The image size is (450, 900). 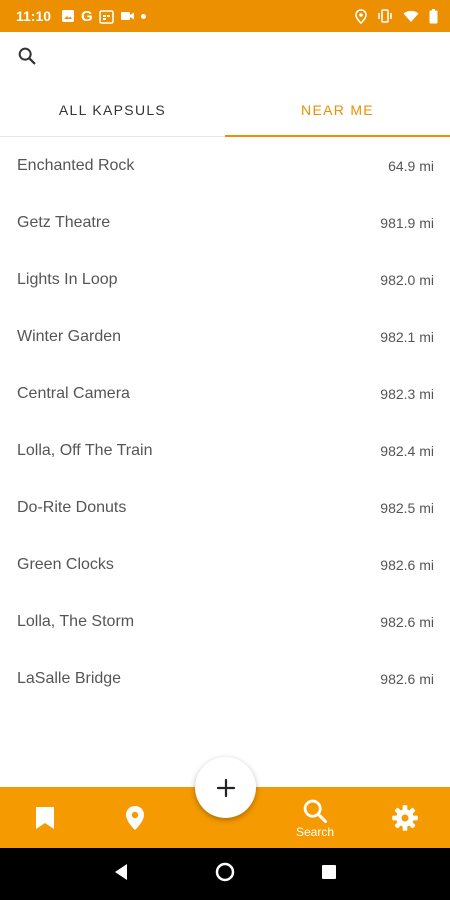 I want to click on list-item: Enchanted Rock 64.9 mi, so click(x=225, y=165).